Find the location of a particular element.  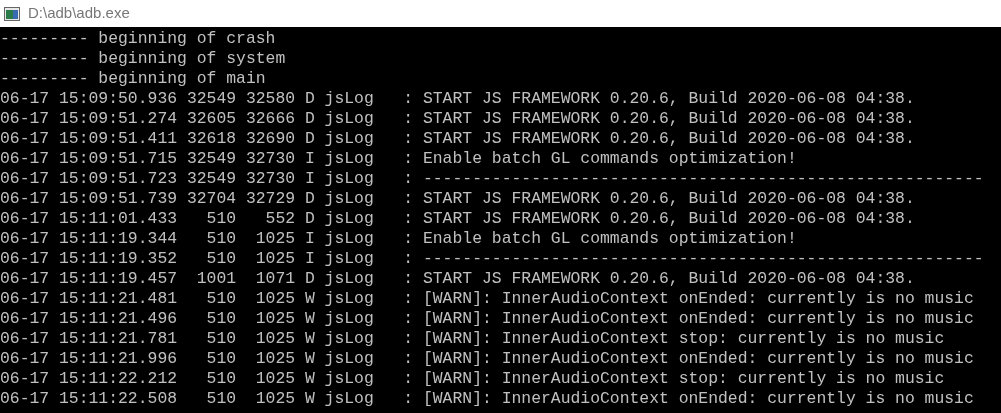

console-line: --------- beginning of system is located at coordinates (143, 59).